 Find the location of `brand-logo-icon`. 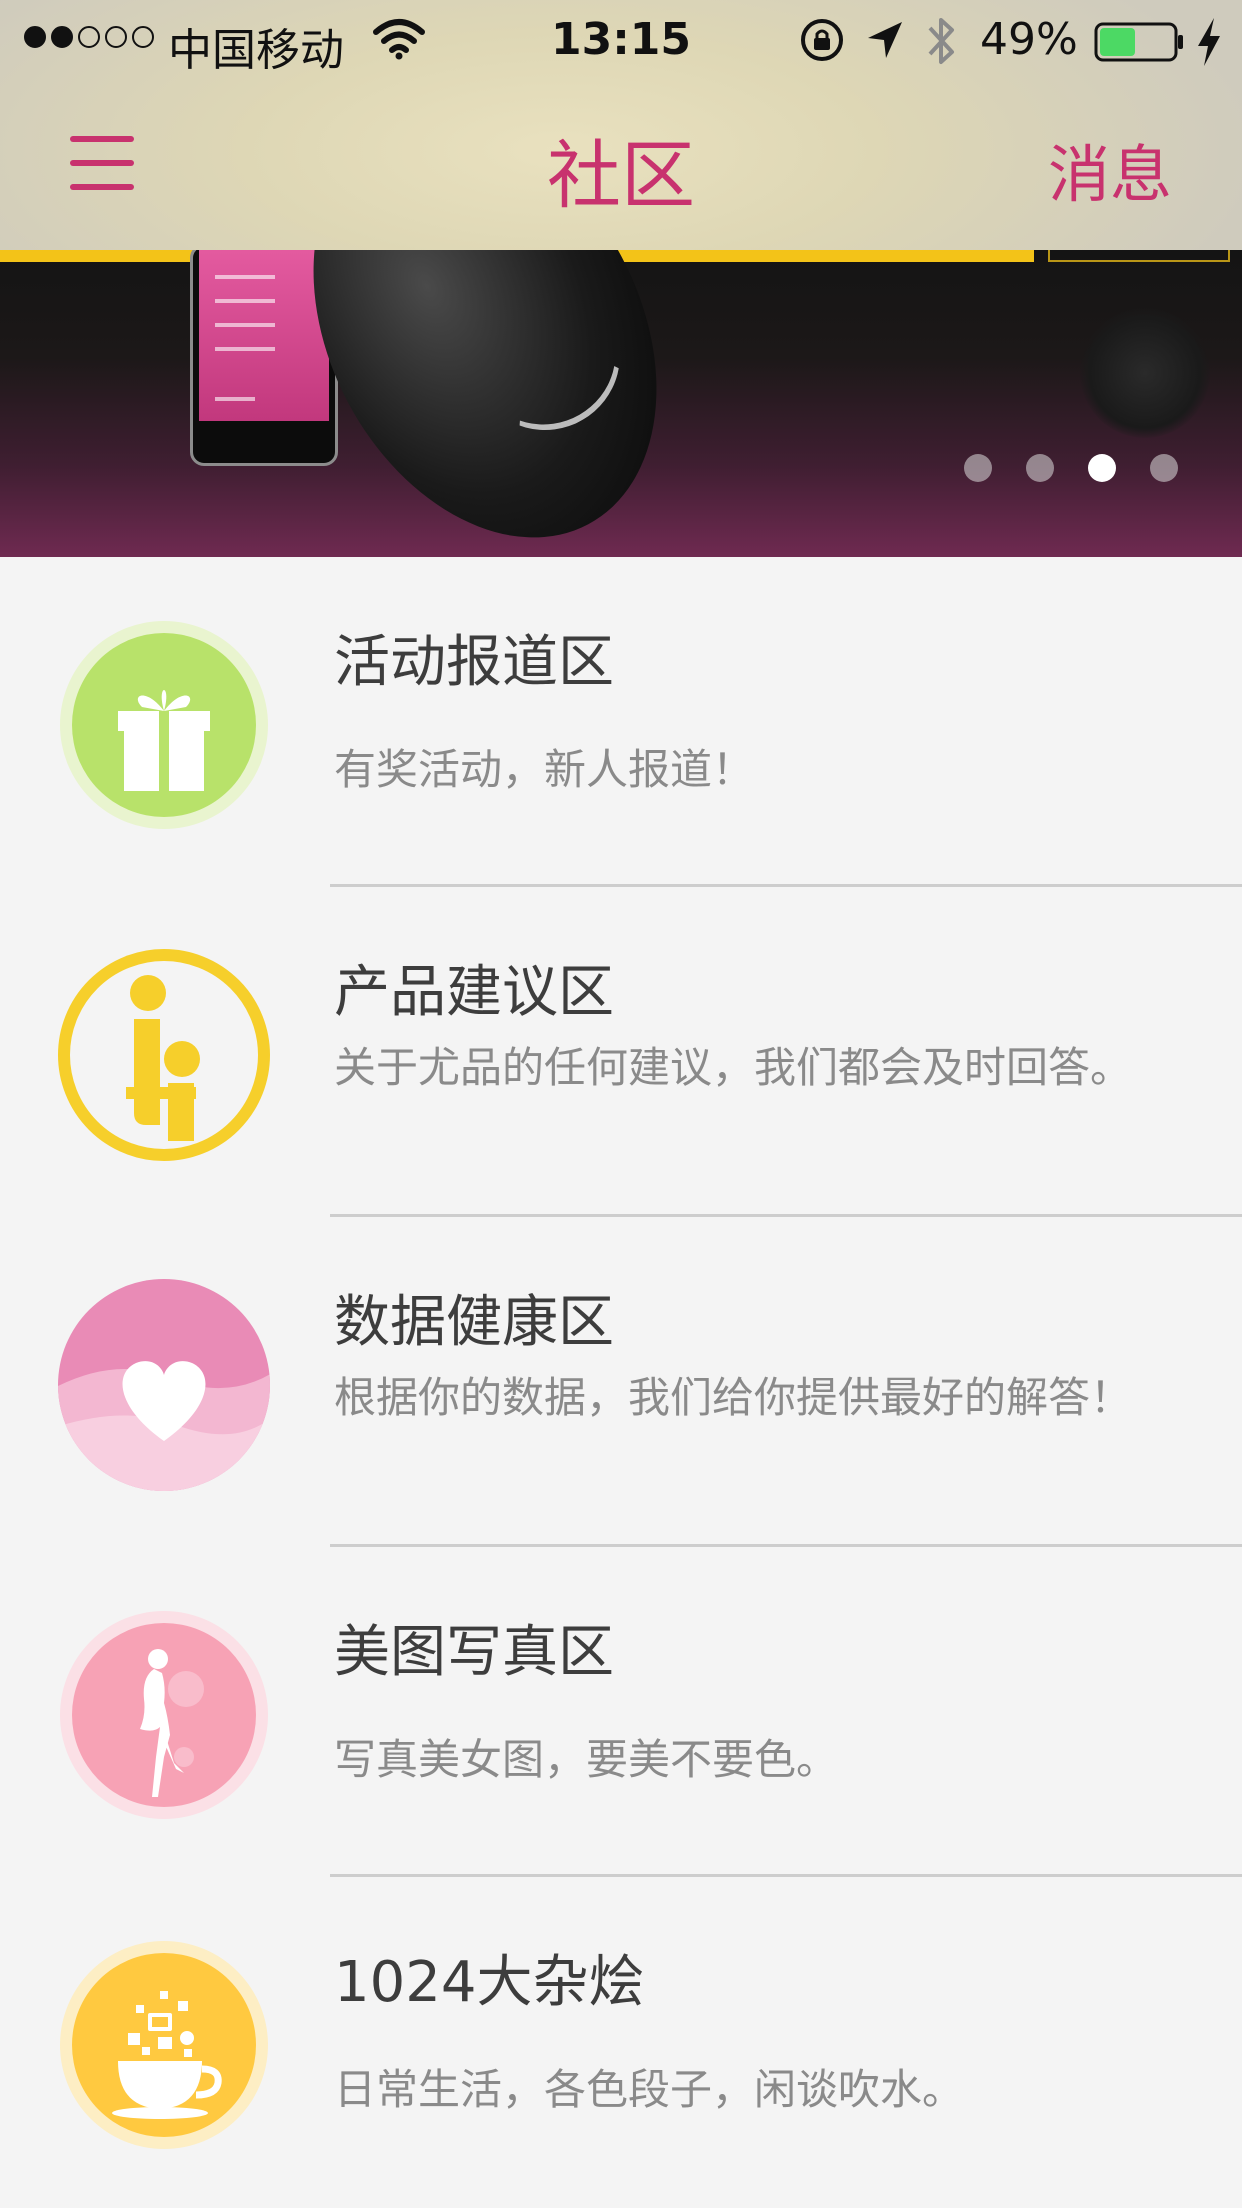

brand-logo-icon is located at coordinates (164, 1055).